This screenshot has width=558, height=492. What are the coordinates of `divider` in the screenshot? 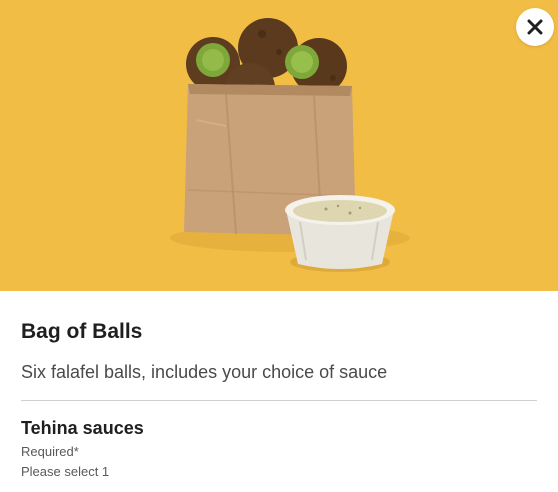 It's located at (279, 400).